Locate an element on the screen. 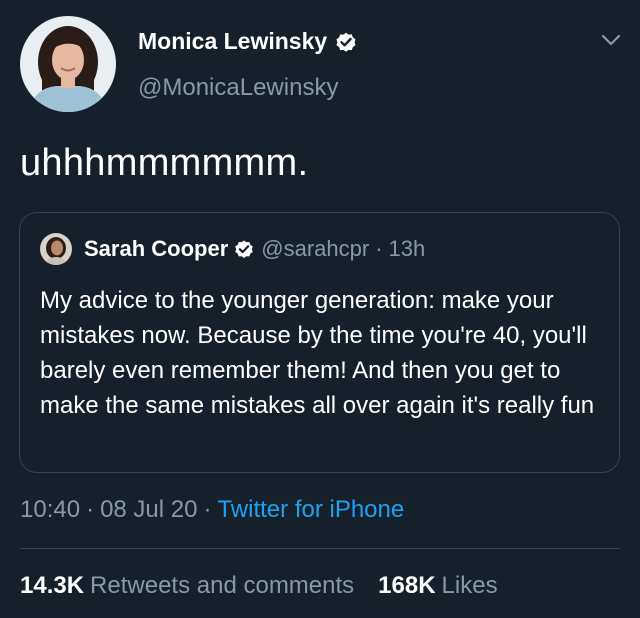 This screenshot has width=640, height=618. retweets-count: 14.3K is located at coordinates (52, 585).